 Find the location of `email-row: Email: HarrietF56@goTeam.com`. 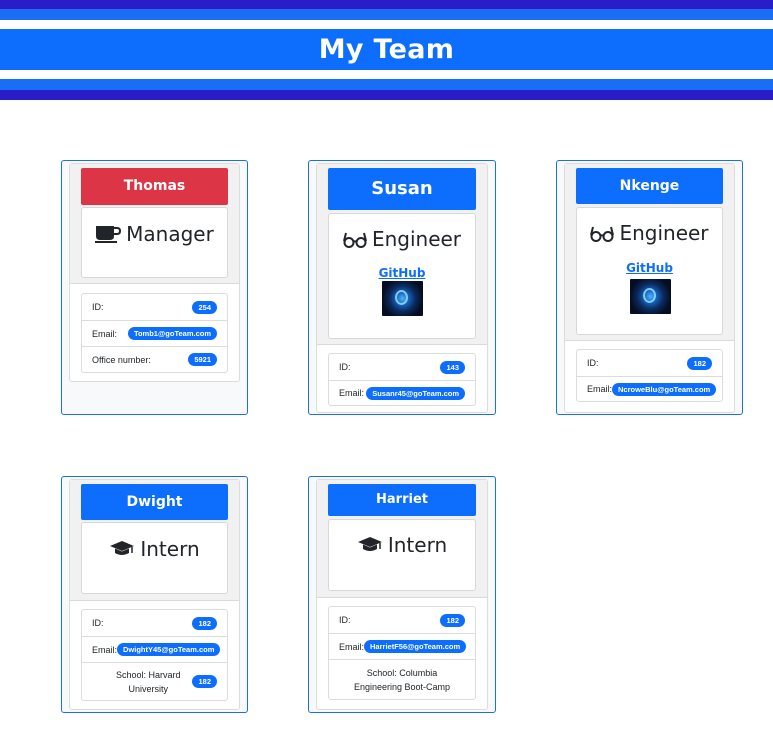

email-row: Email: HarrietF56@goTeam.com is located at coordinates (402, 646).